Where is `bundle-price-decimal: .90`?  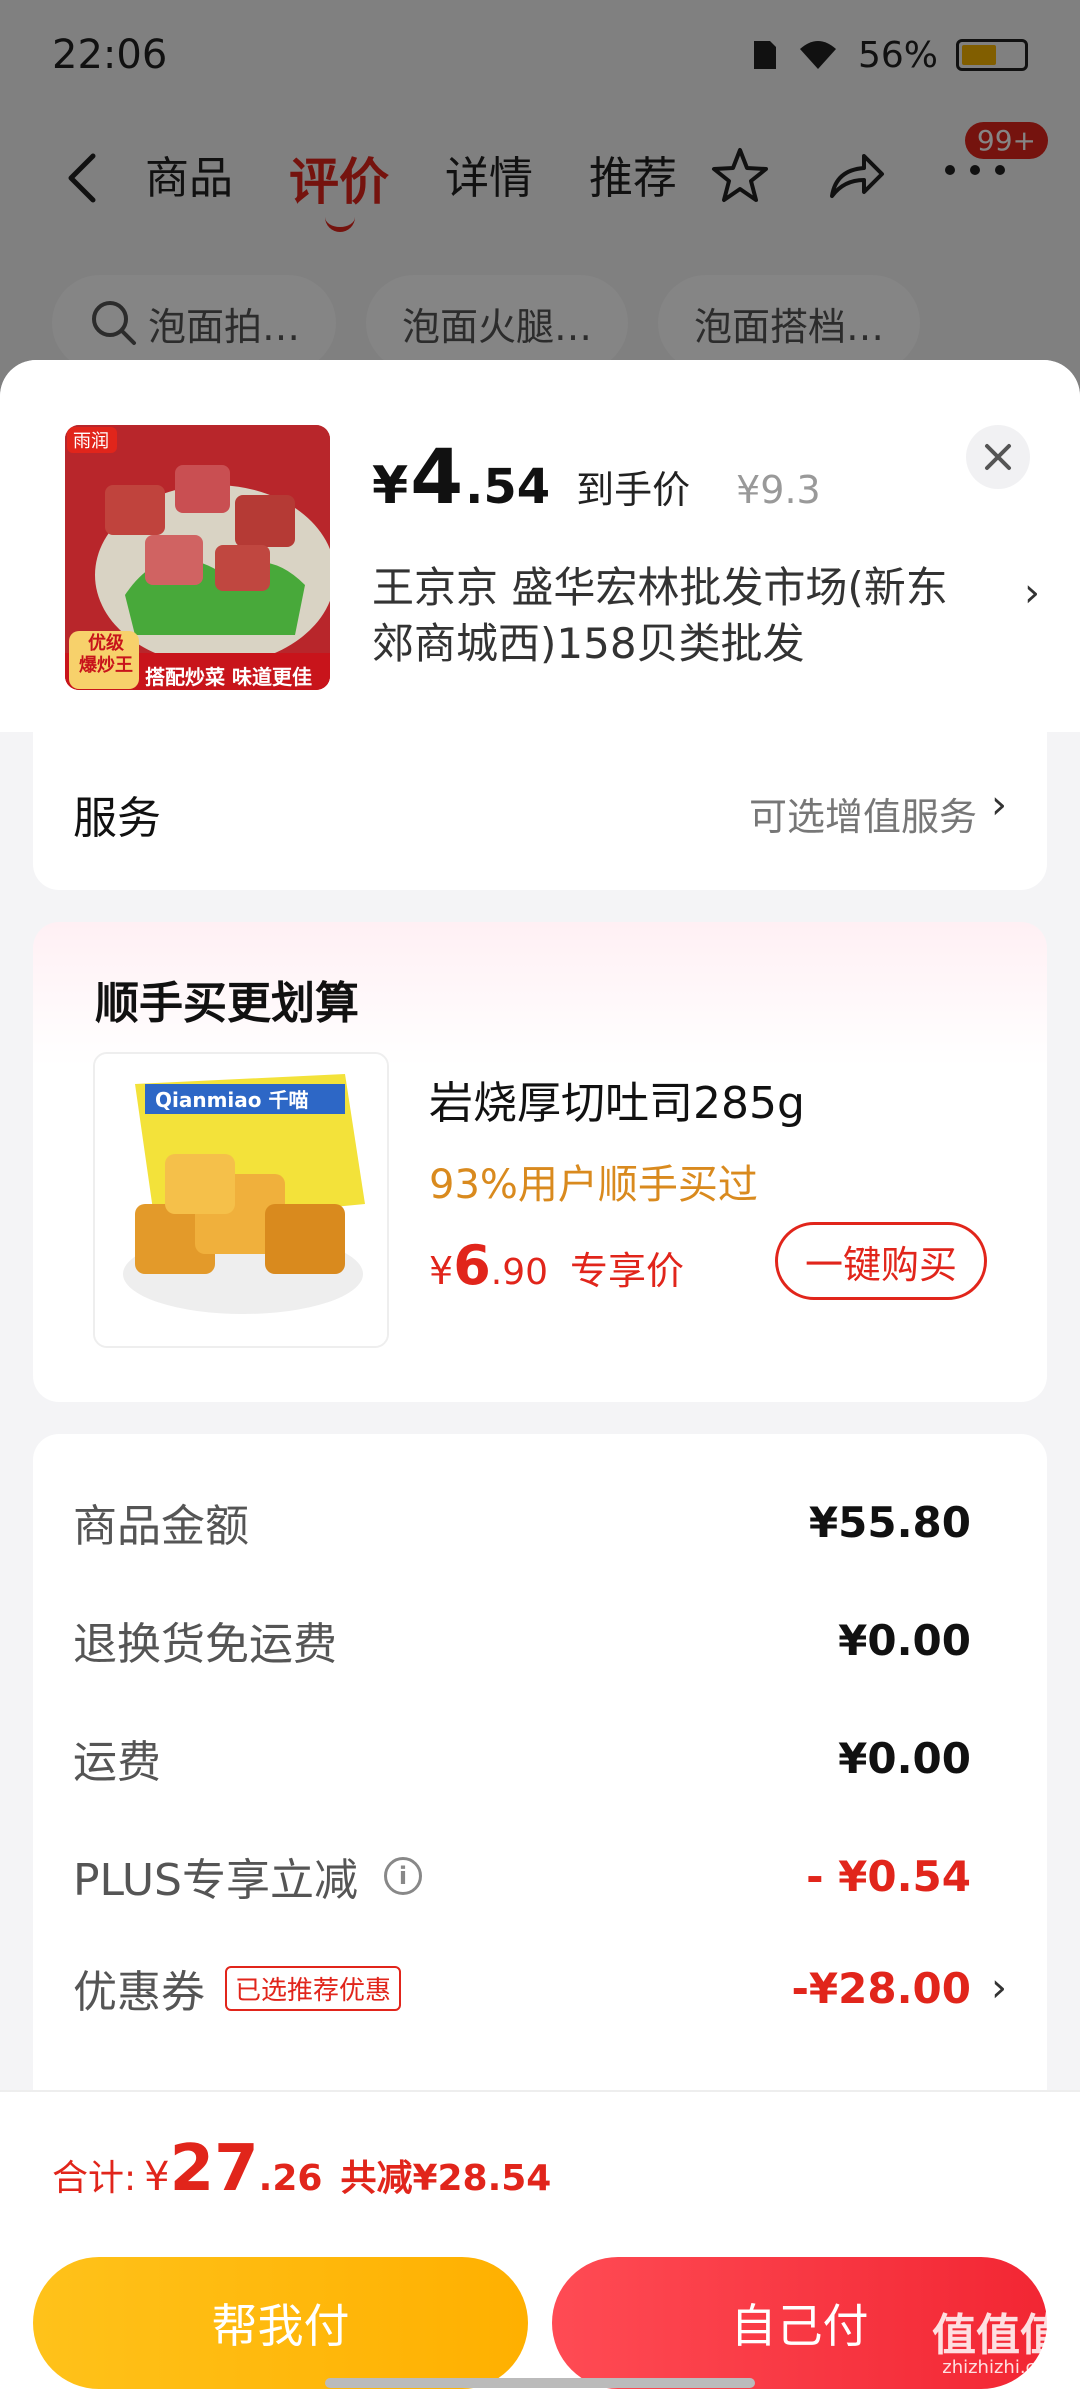
bundle-price-decimal: .90 is located at coordinates (519, 1272).